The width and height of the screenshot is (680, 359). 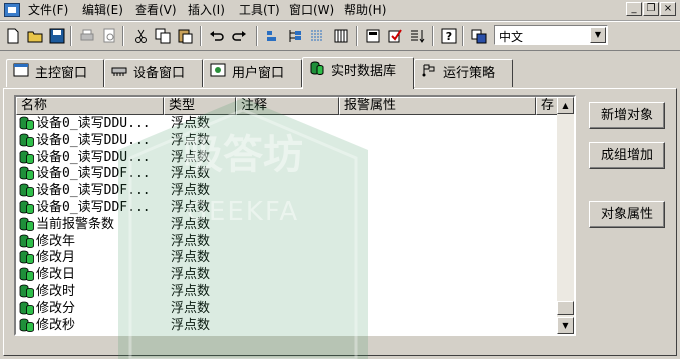 What do you see at coordinates (12, 10) in the screenshot?
I see `app-icon` at bounding box center [12, 10].